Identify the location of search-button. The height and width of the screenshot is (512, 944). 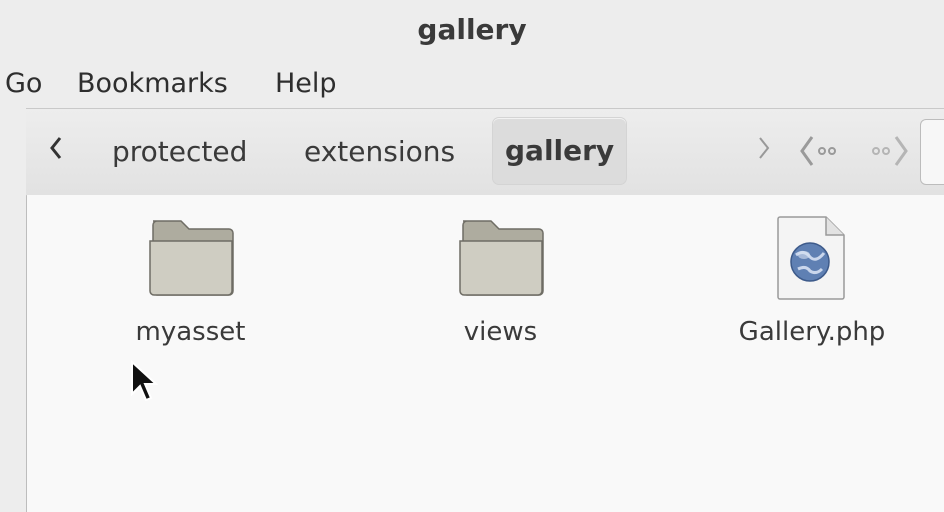
(932, 152).